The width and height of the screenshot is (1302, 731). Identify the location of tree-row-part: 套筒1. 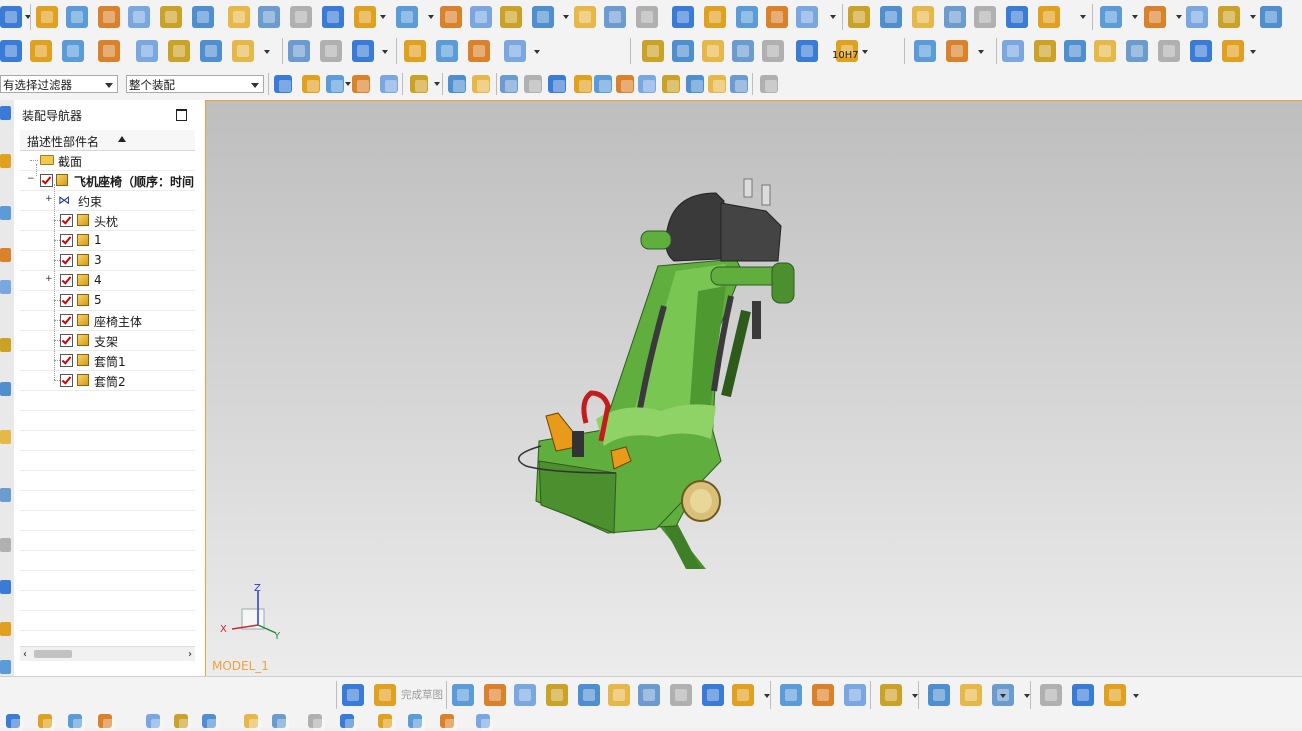
(107, 360).